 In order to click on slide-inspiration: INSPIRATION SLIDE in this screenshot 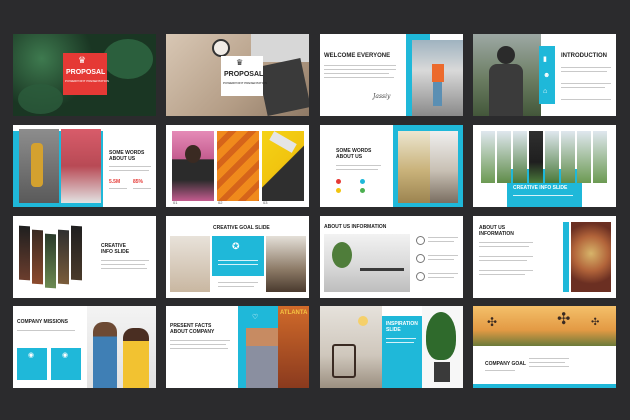, I will do `click(391, 347)`.